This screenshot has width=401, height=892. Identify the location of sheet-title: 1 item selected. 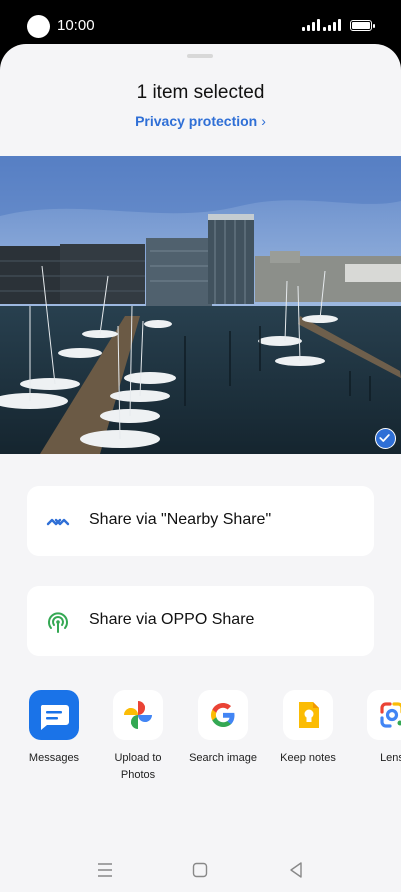
(200, 92).